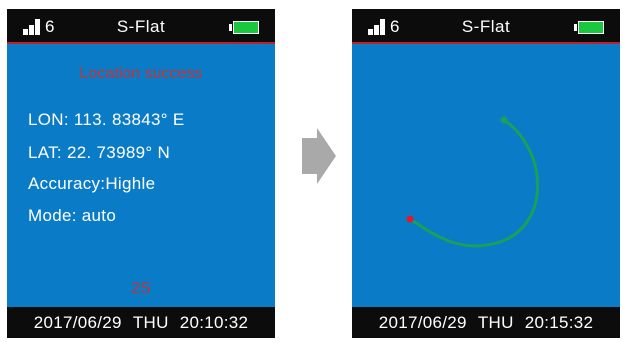 This screenshot has height=343, width=623. I want to click on longitude-line: LON: 113. 83843° E, so click(106, 120).